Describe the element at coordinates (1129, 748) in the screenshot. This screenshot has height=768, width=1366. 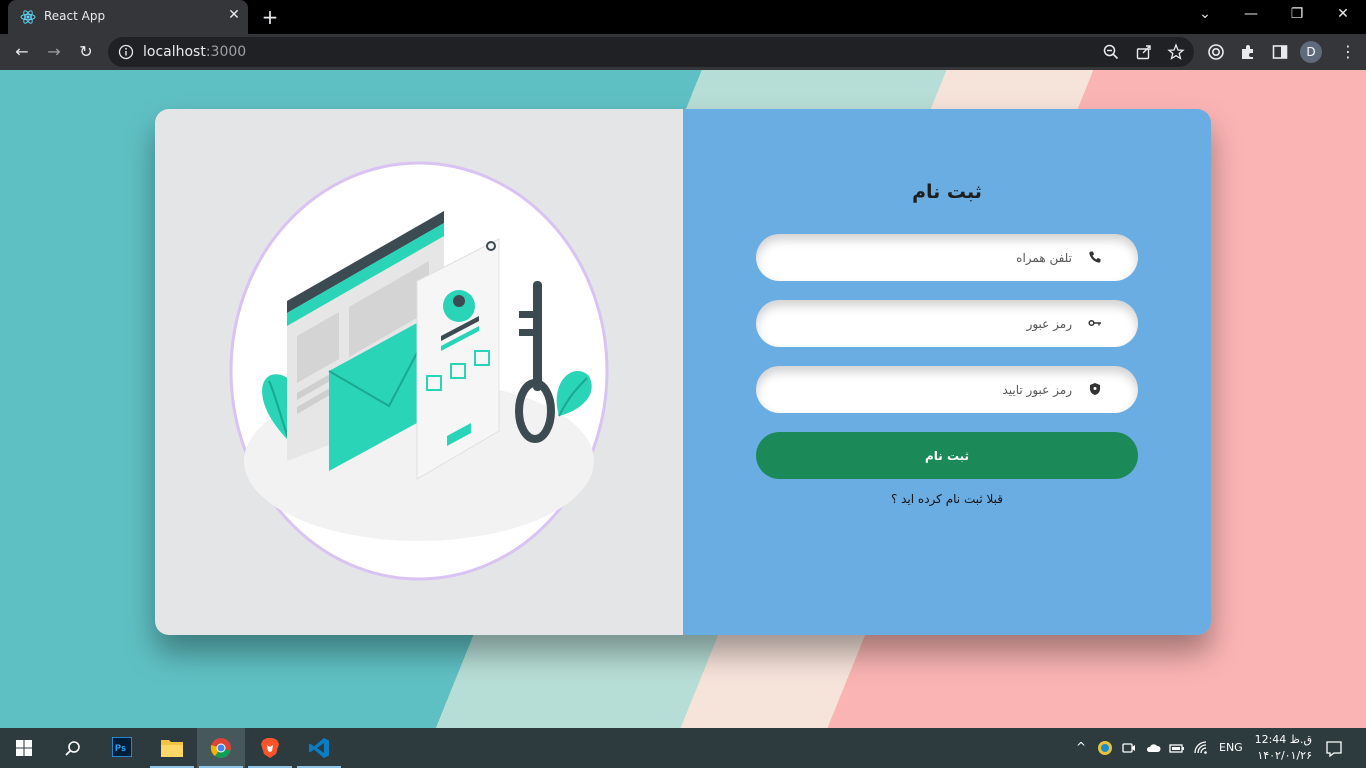
I see `meet-now-icon` at that location.